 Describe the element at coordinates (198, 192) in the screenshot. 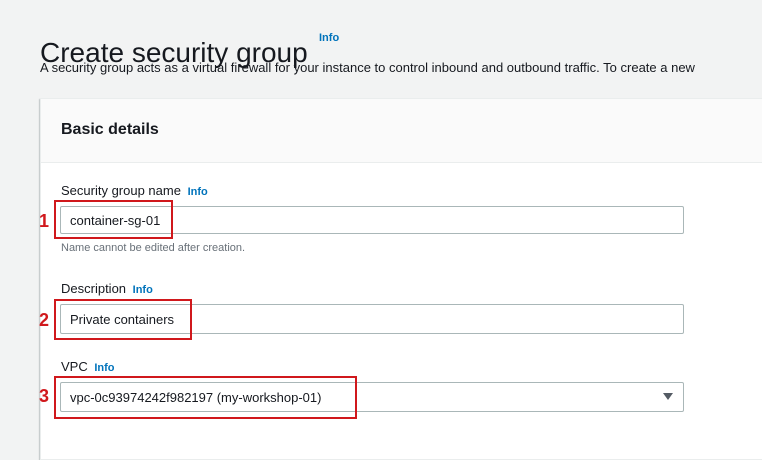

I see `security-group-name-info-link: Info` at that location.